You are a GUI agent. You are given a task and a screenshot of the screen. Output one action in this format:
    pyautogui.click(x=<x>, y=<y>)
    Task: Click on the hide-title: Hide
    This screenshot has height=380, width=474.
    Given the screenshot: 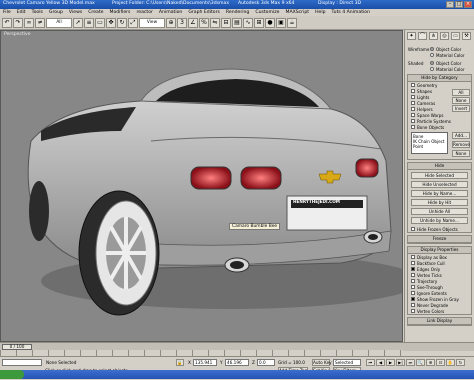 What is the action you would take?
    pyautogui.click(x=439, y=166)
    